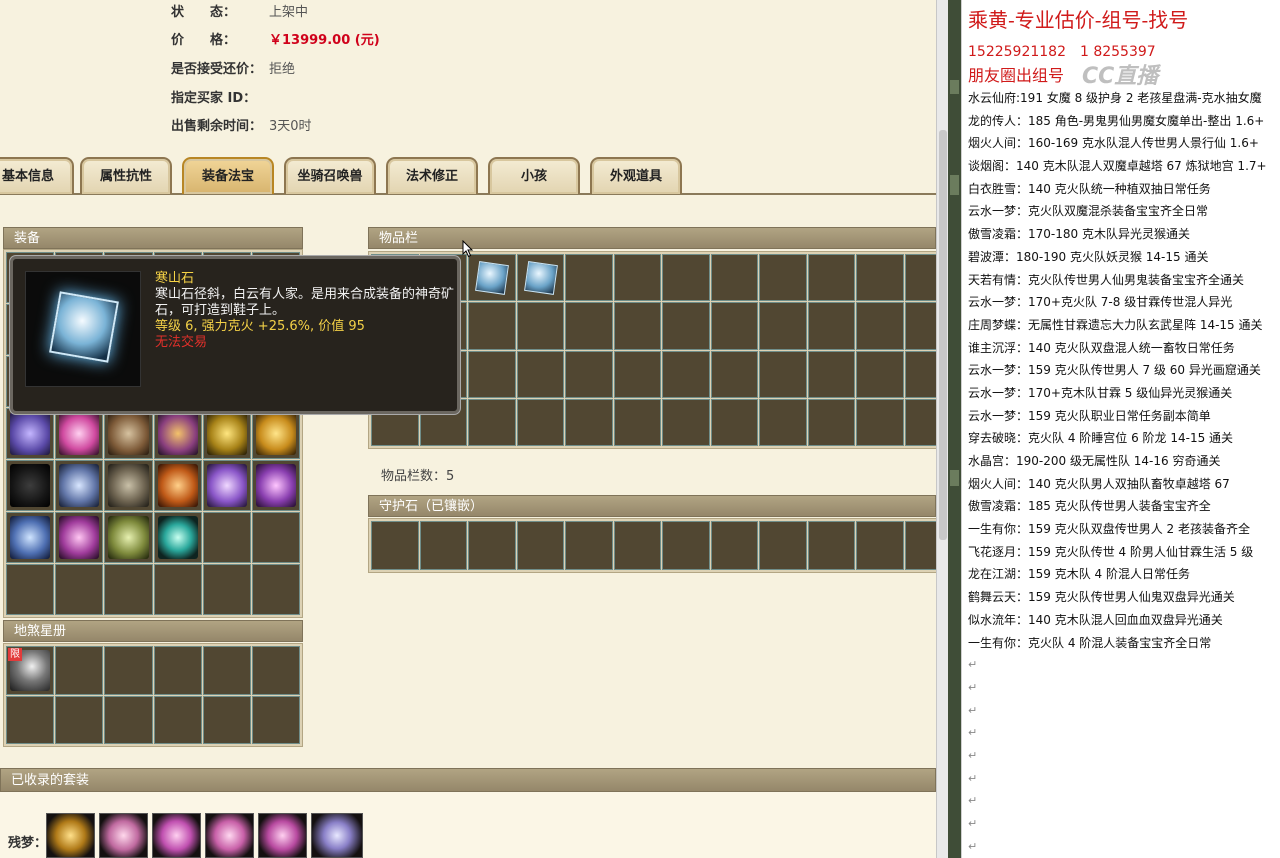 This screenshot has width=1280, height=858. I want to click on scrollbar-thumb, so click(943, 335).